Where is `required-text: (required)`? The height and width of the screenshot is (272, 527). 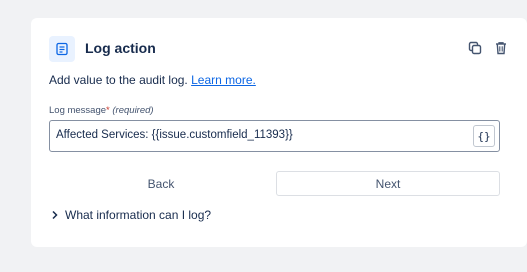 required-text: (required) is located at coordinates (133, 110).